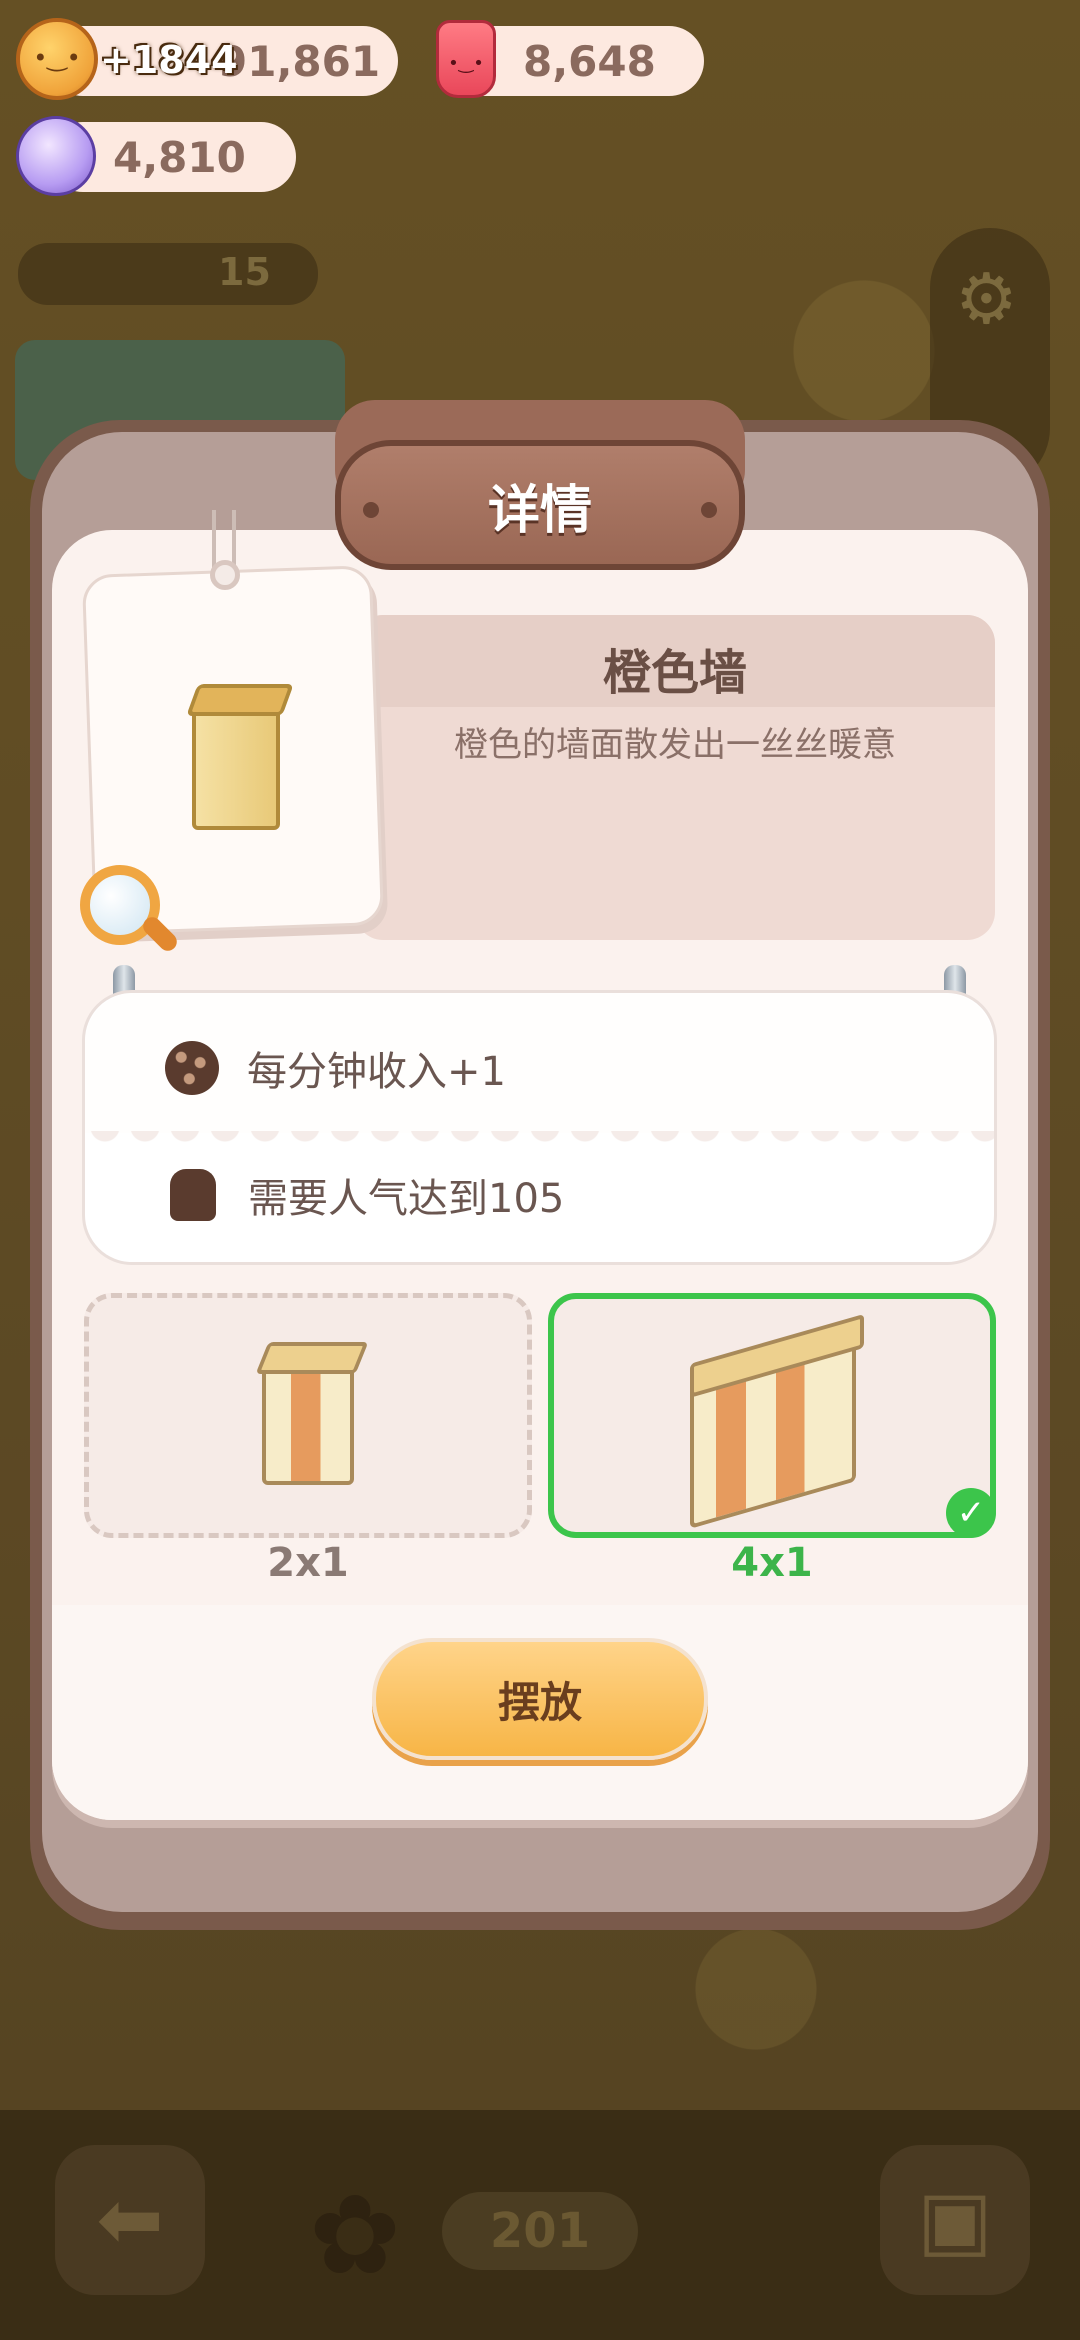 This screenshot has height=2340, width=1080. What do you see at coordinates (466, 59) in the screenshot?
I see `jelly-cup-icon` at bounding box center [466, 59].